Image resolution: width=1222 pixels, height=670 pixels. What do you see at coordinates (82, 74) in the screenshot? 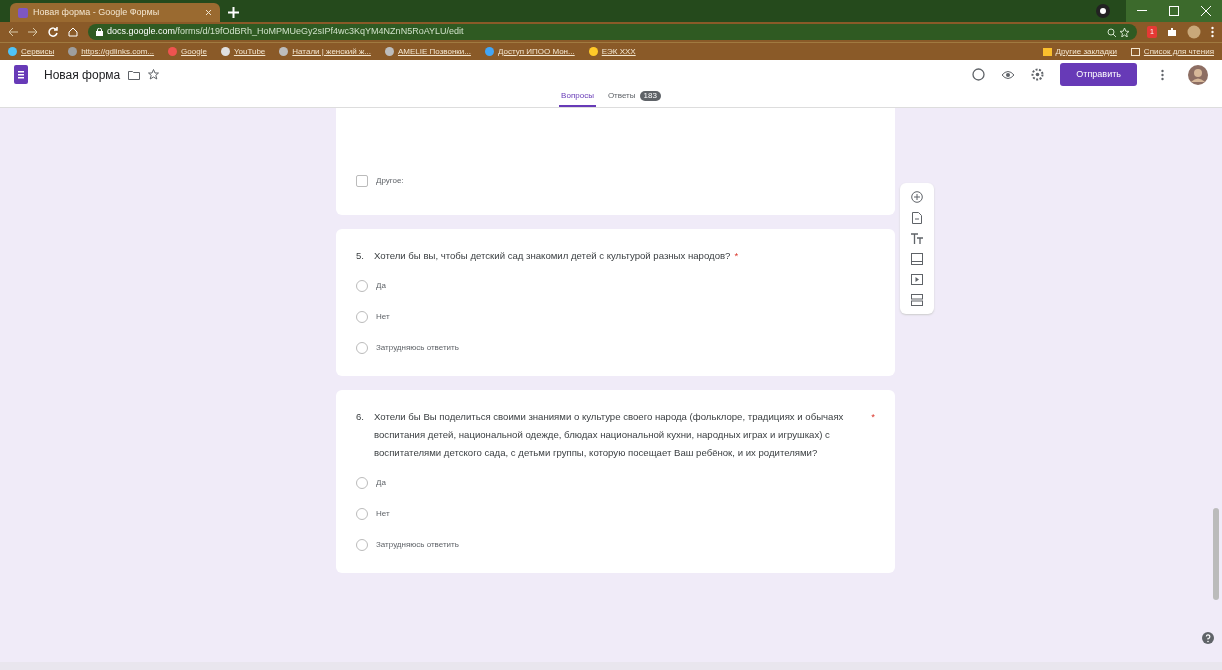
I see `form-title: Новая форма` at bounding box center [82, 74].